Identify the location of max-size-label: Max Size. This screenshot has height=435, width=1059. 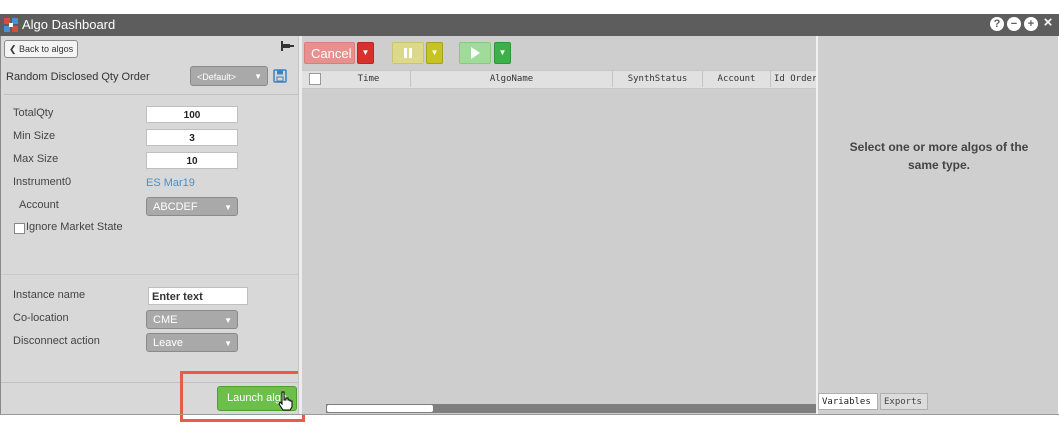
(36, 159).